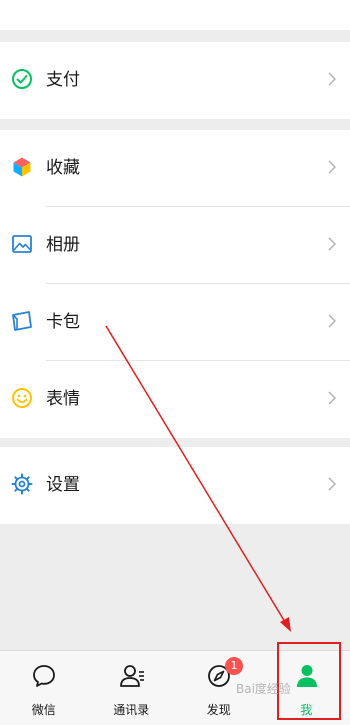 The height and width of the screenshot is (725, 350). Describe the element at coordinates (132, 709) in the screenshot. I see `tab-label: 通讯录` at that location.